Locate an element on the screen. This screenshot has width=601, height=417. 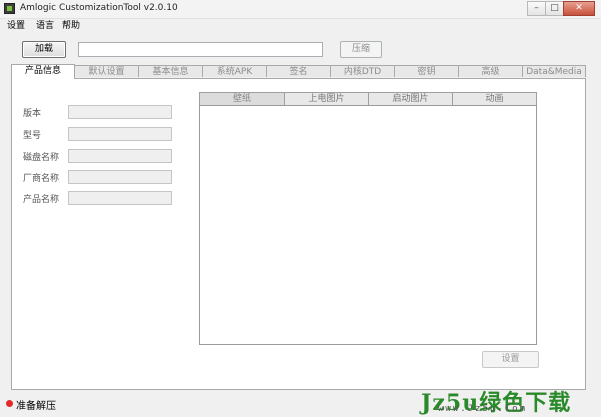
inner-tab-animation: 动画 is located at coordinates (494, 98).